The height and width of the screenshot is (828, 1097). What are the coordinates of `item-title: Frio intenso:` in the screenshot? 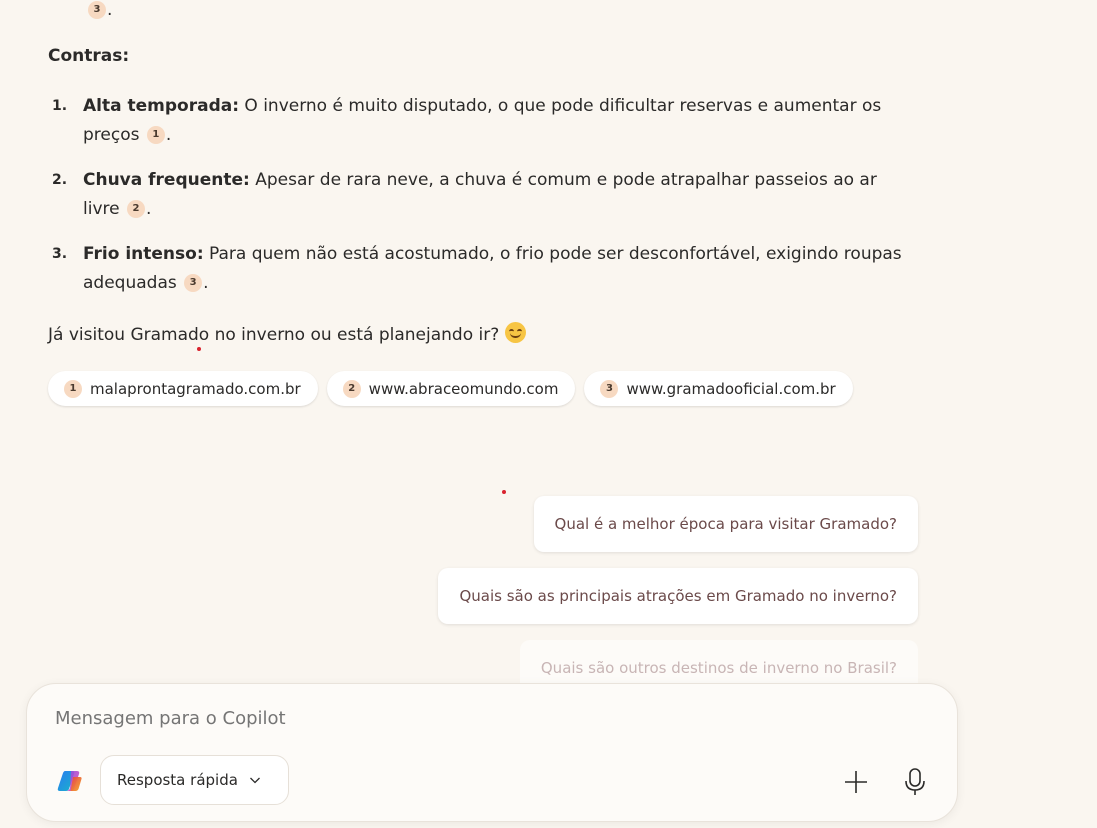 It's located at (143, 254).